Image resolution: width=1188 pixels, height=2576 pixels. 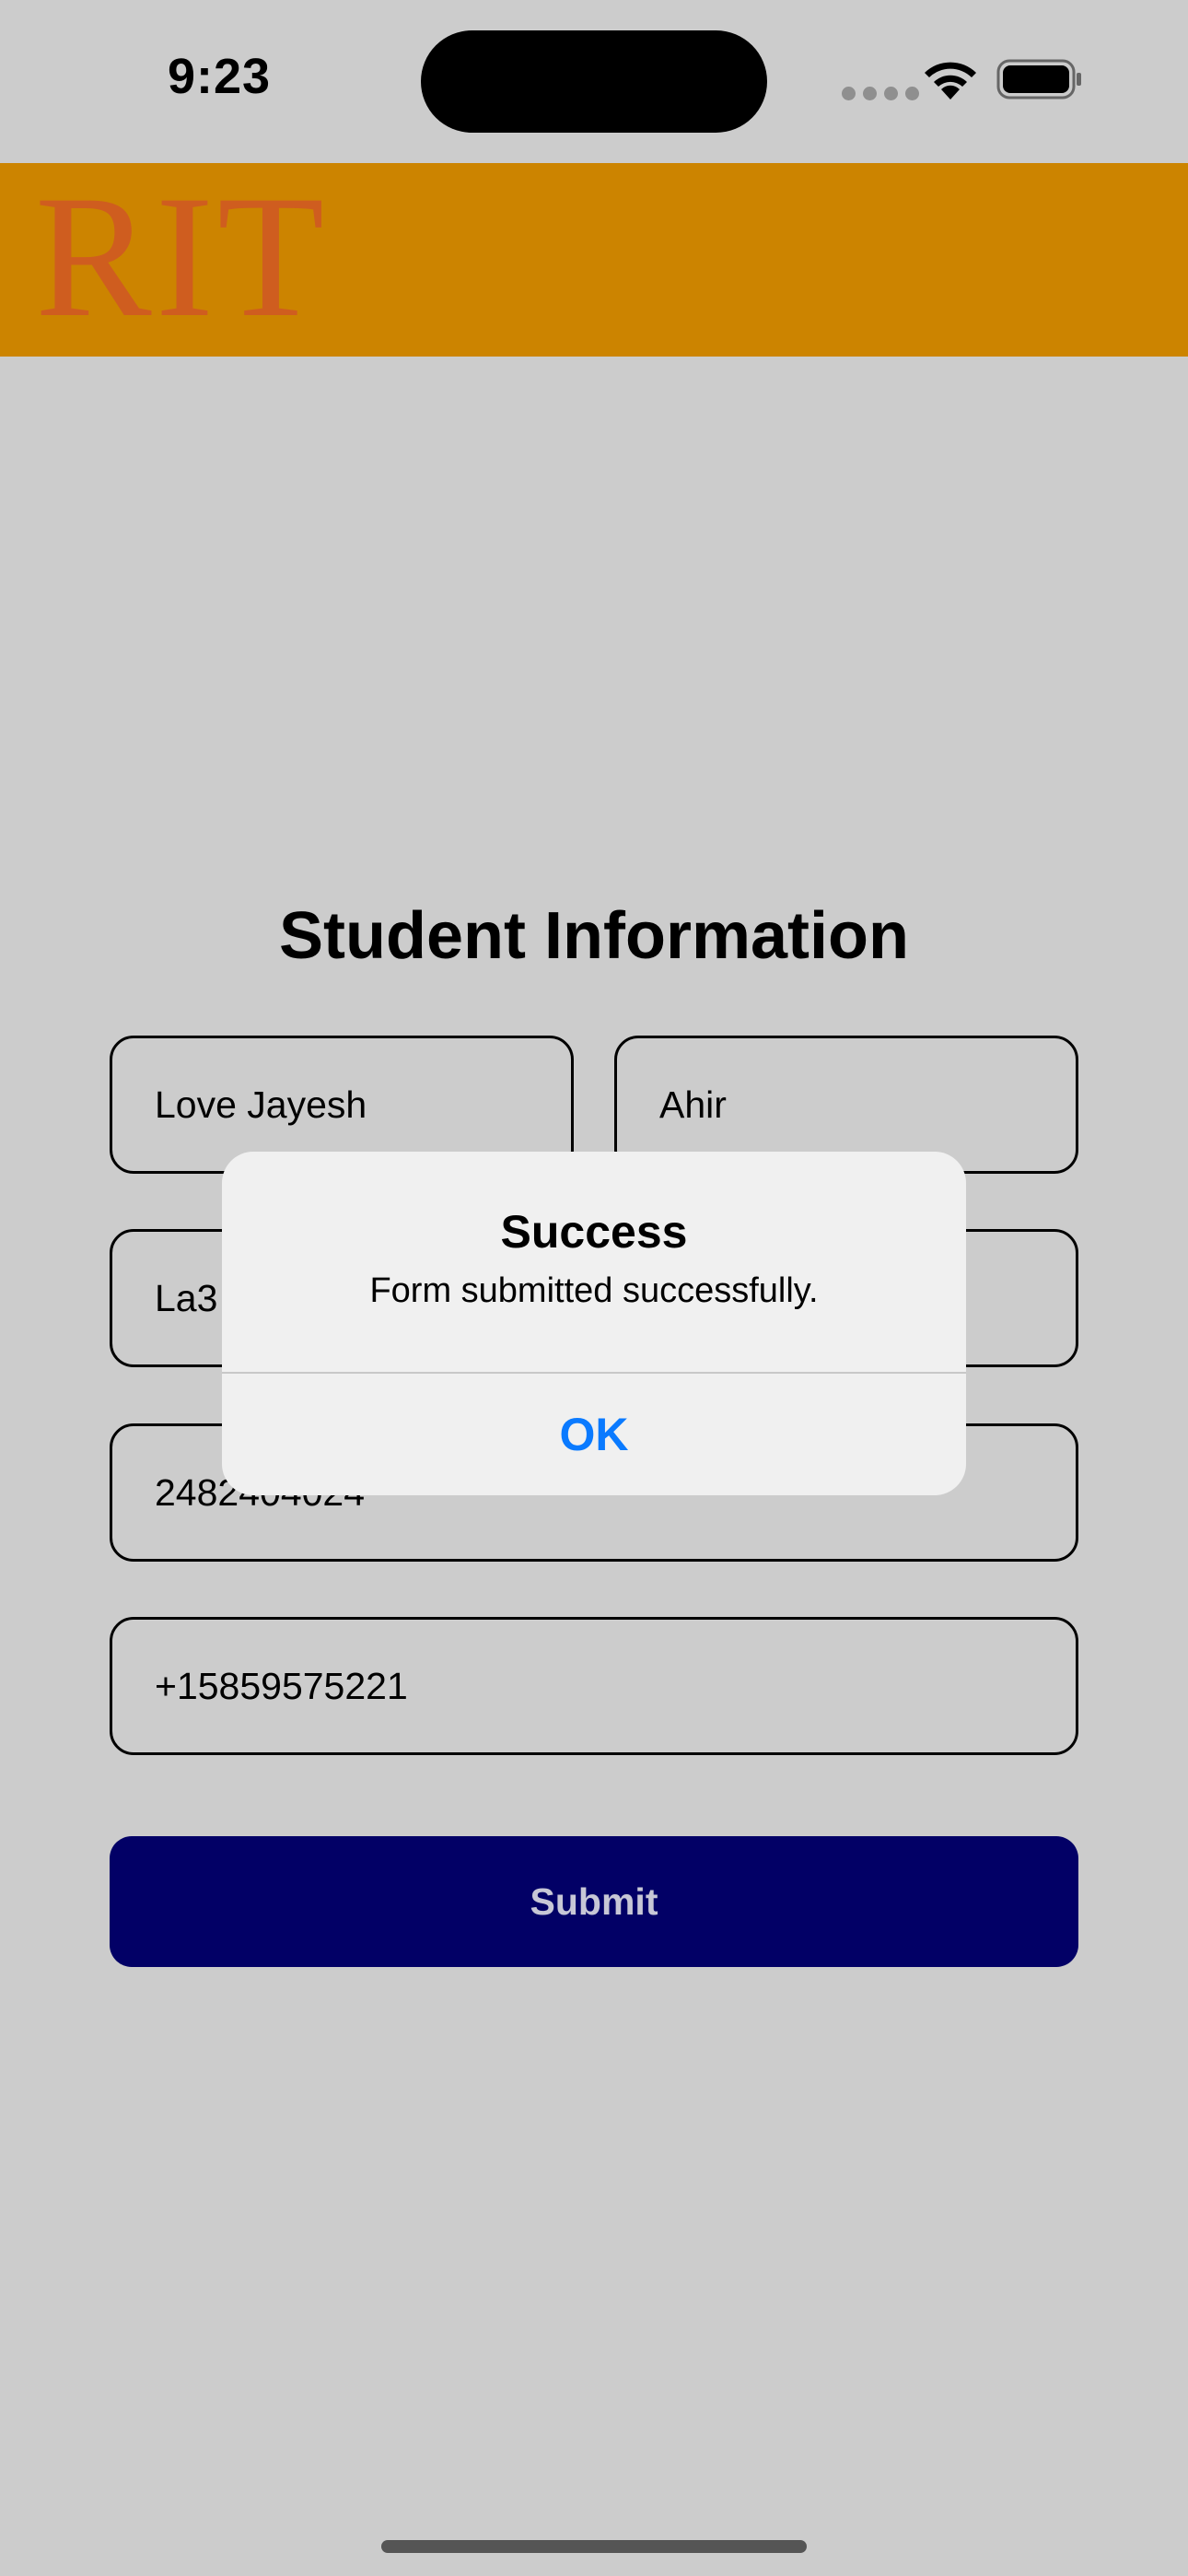 I want to click on submit-button: Submit, so click(x=594, y=1901).